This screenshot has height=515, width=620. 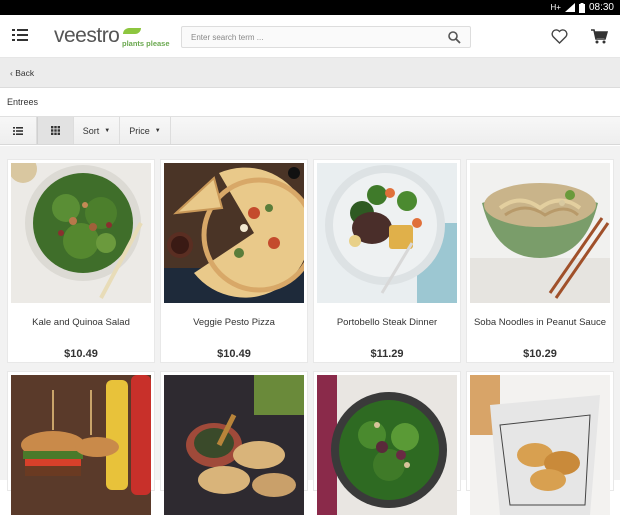 I want to click on view-toolbar: Sort ▼ Price ▼, so click(x=310, y=130).